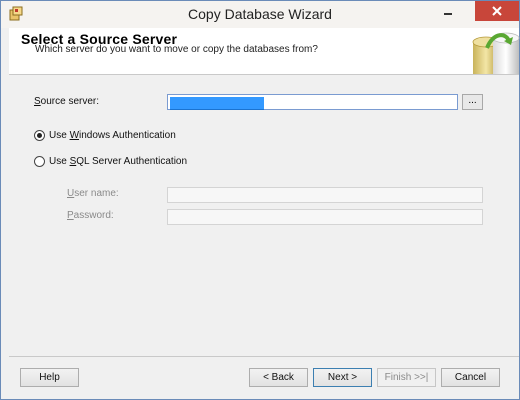 The width and height of the screenshot is (520, 400). Describe the element at coordinates (49, 377) in the screenshot. I see `help-button: Help` at that location.